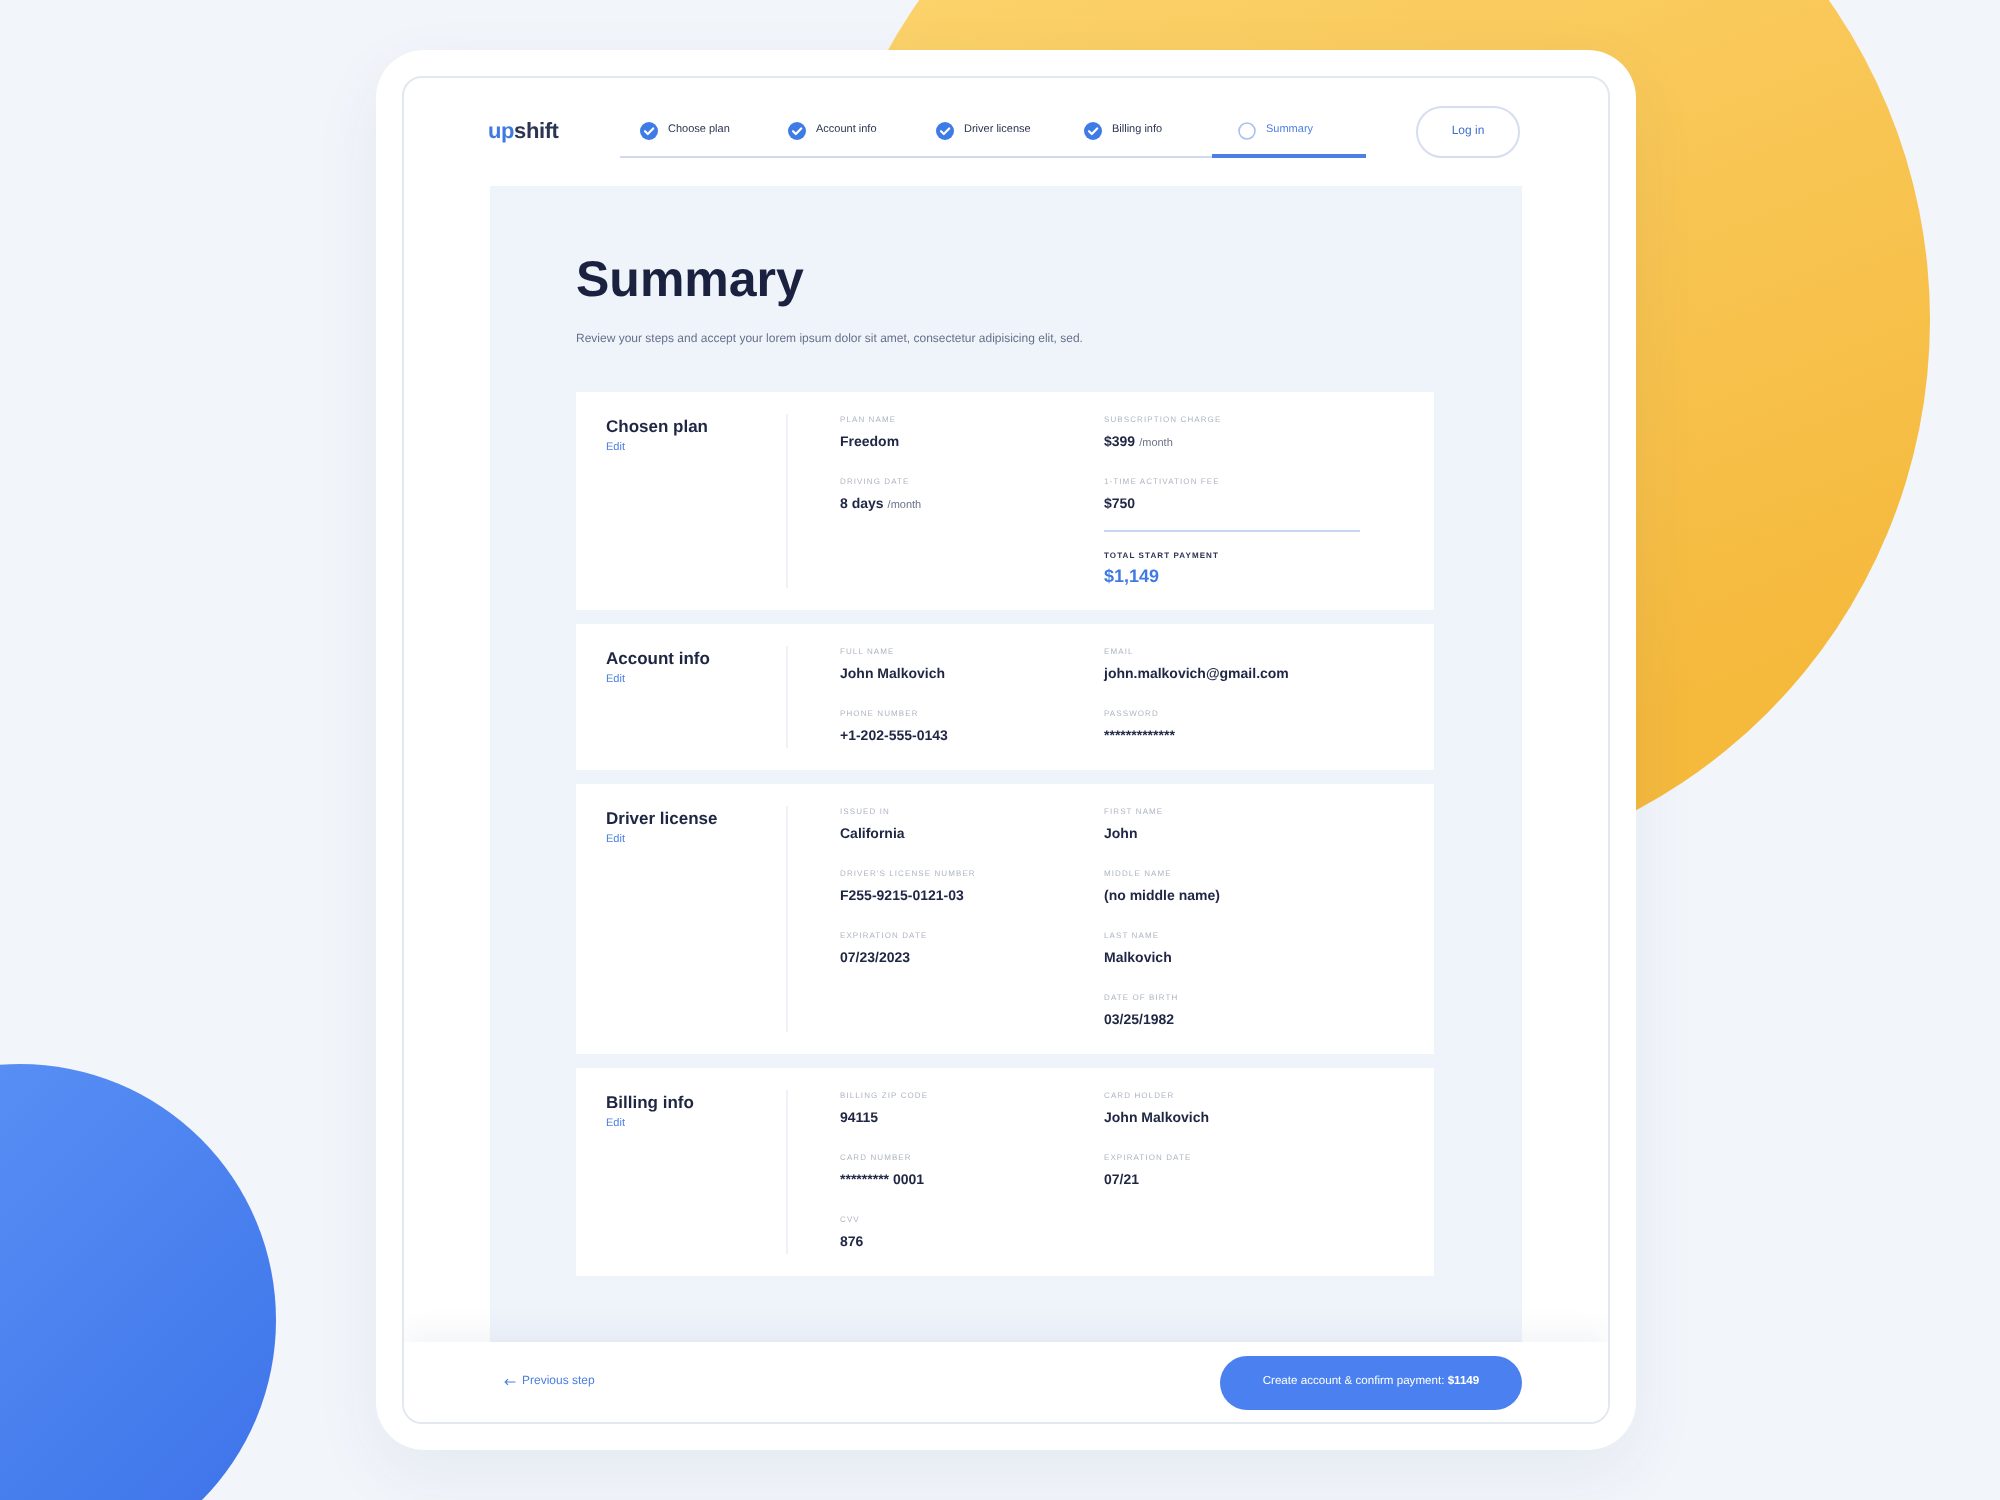 The height and width of the screenshot is (1500, 2000). What do you see at coordinates (524, 132) in the screenshot?
I see `logo: upshift` at bounding box center [524, 132].